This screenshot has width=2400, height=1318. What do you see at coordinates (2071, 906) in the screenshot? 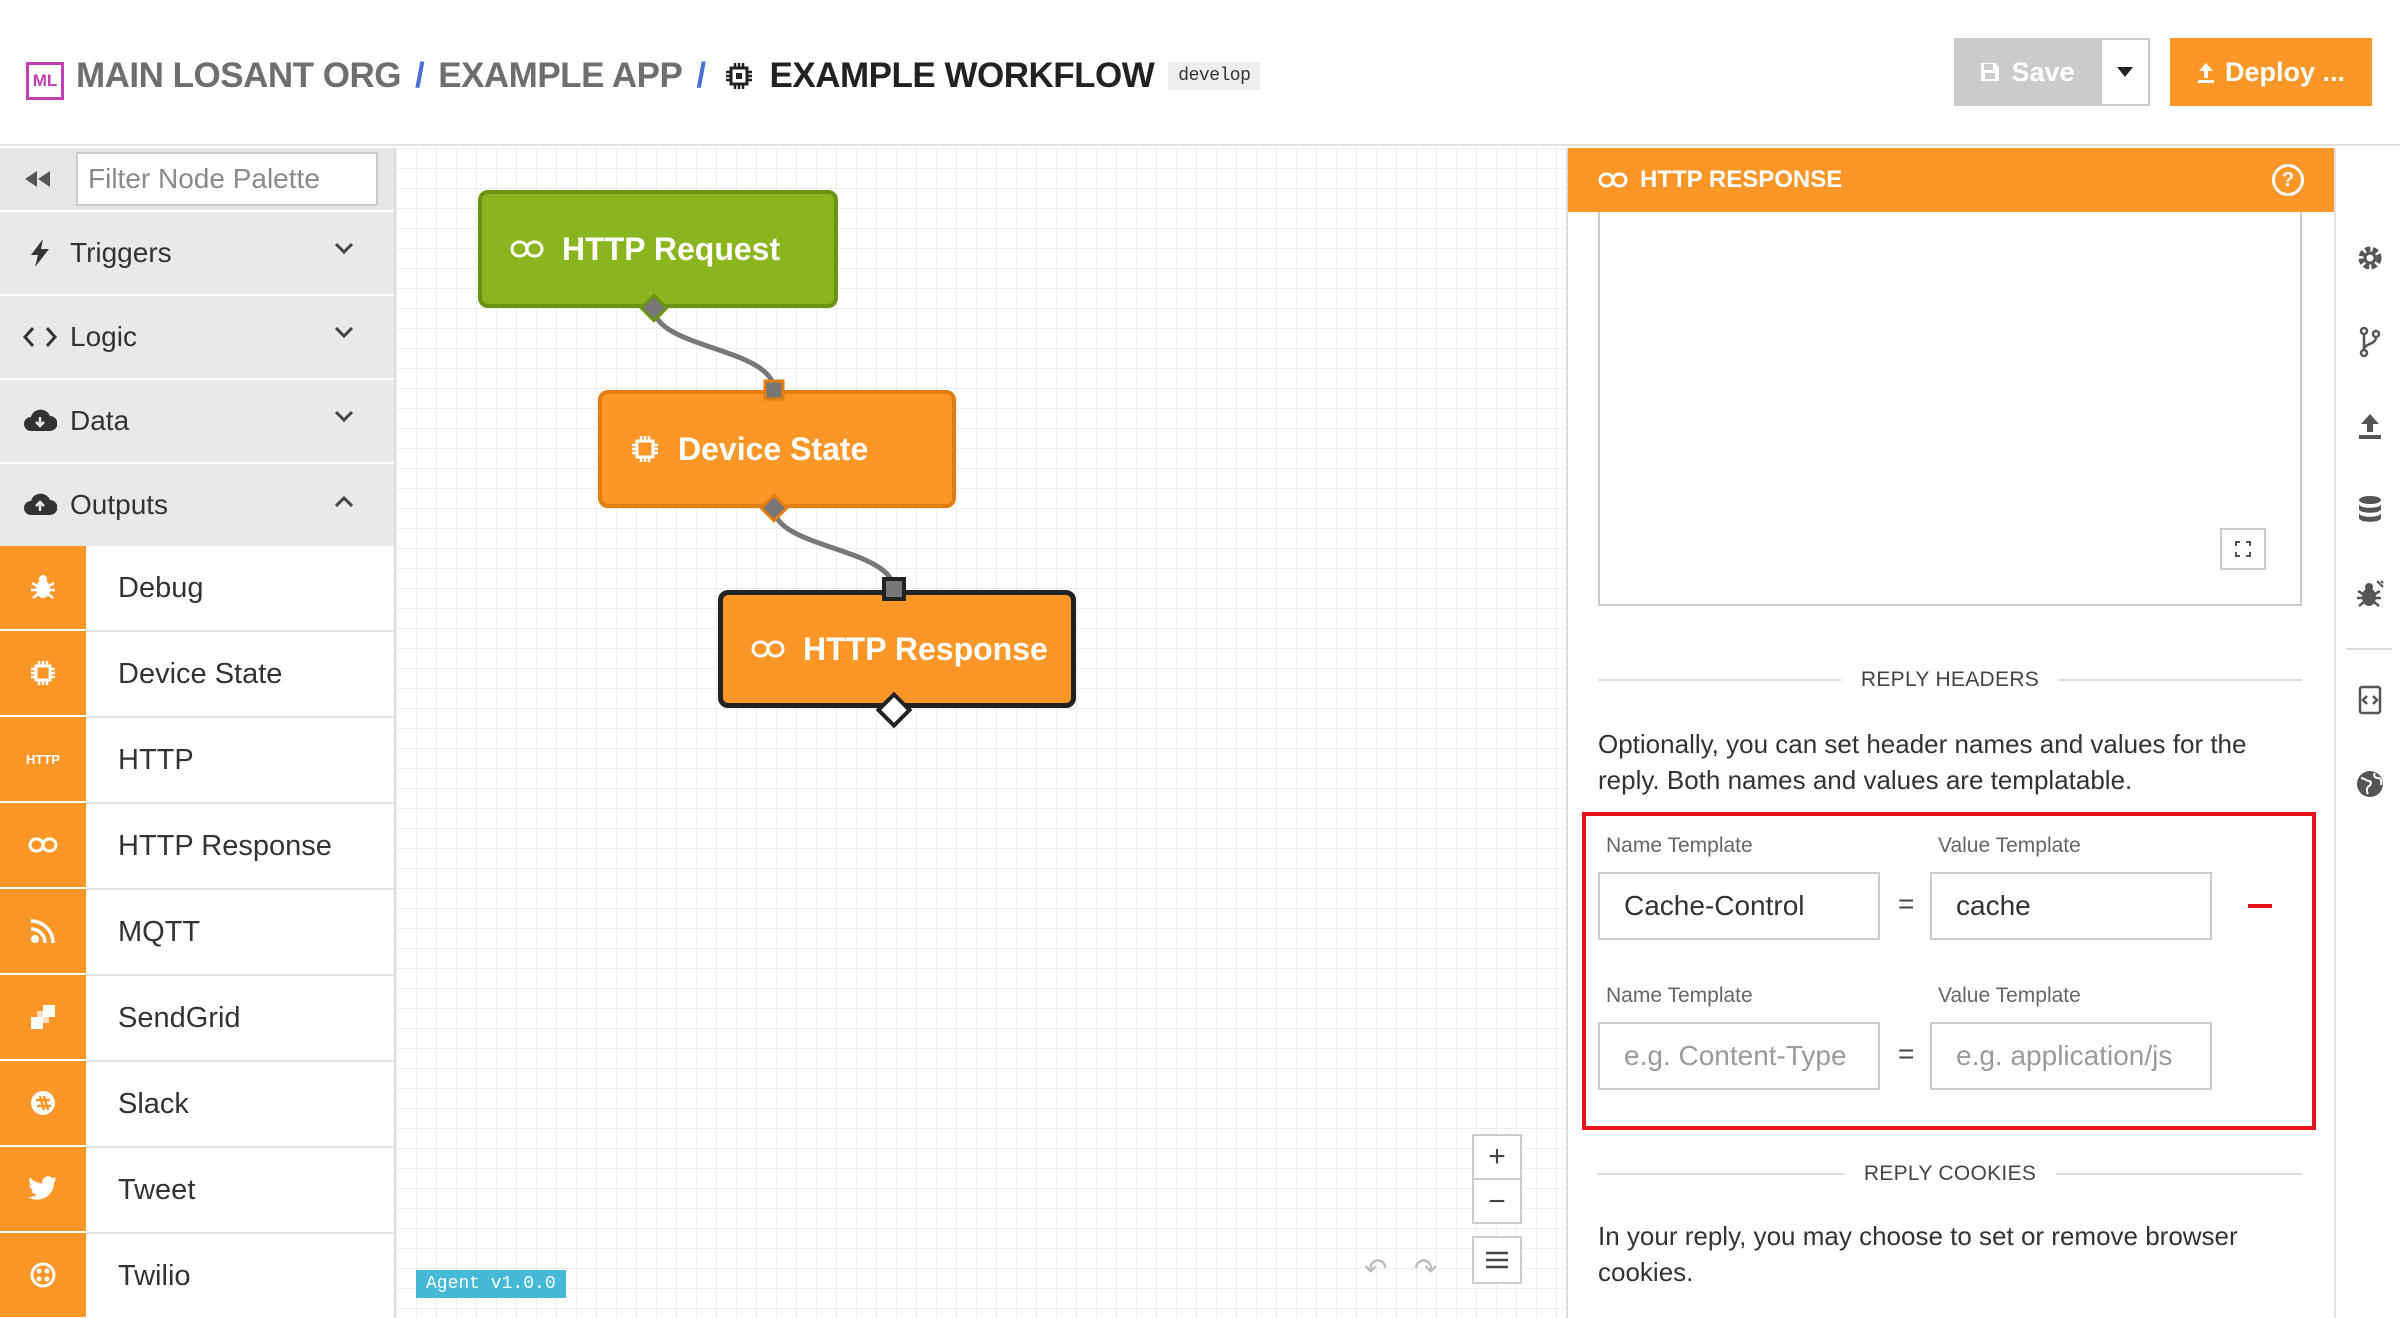
I see `header-value-input: cache` at bounding box center [2071, 906].